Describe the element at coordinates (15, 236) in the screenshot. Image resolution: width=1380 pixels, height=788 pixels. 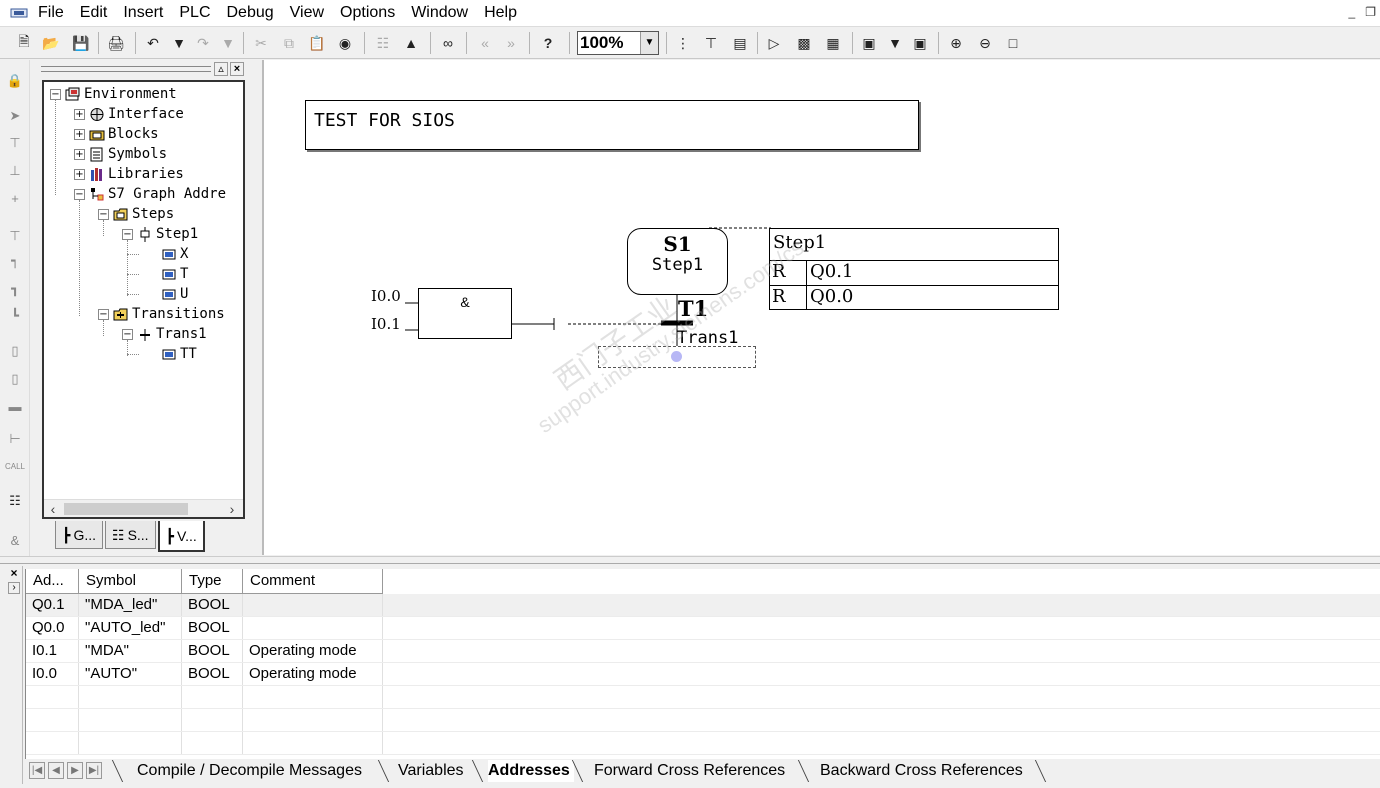
I see `branch-open-icon: ⊤` at that location.